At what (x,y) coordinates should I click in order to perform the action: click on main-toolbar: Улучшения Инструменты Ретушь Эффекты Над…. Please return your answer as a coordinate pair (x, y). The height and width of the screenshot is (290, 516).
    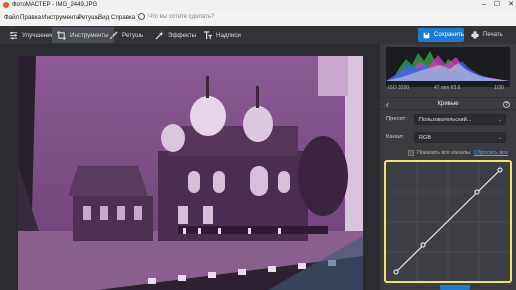
    Looking at the image, I should click on (258, 35).